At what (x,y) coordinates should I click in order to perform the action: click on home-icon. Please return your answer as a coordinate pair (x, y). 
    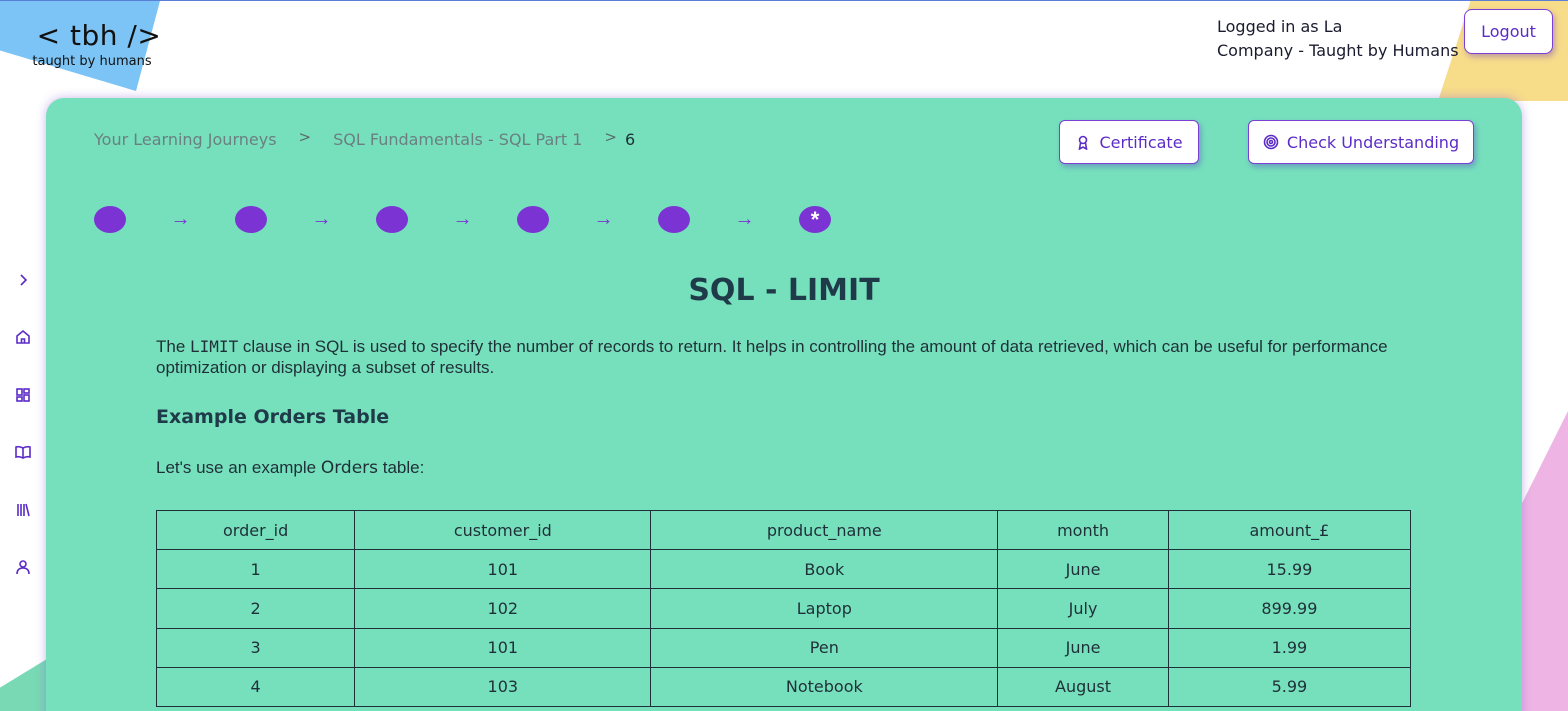
    Looking at the image, I should click on (23, 337).